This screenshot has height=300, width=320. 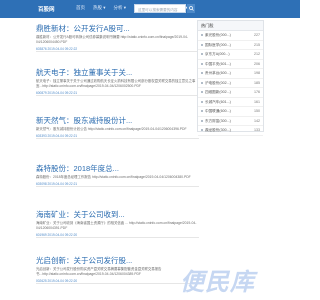 I want to click on stock-name: 国际医学(000...), so click(x=218, y=44).